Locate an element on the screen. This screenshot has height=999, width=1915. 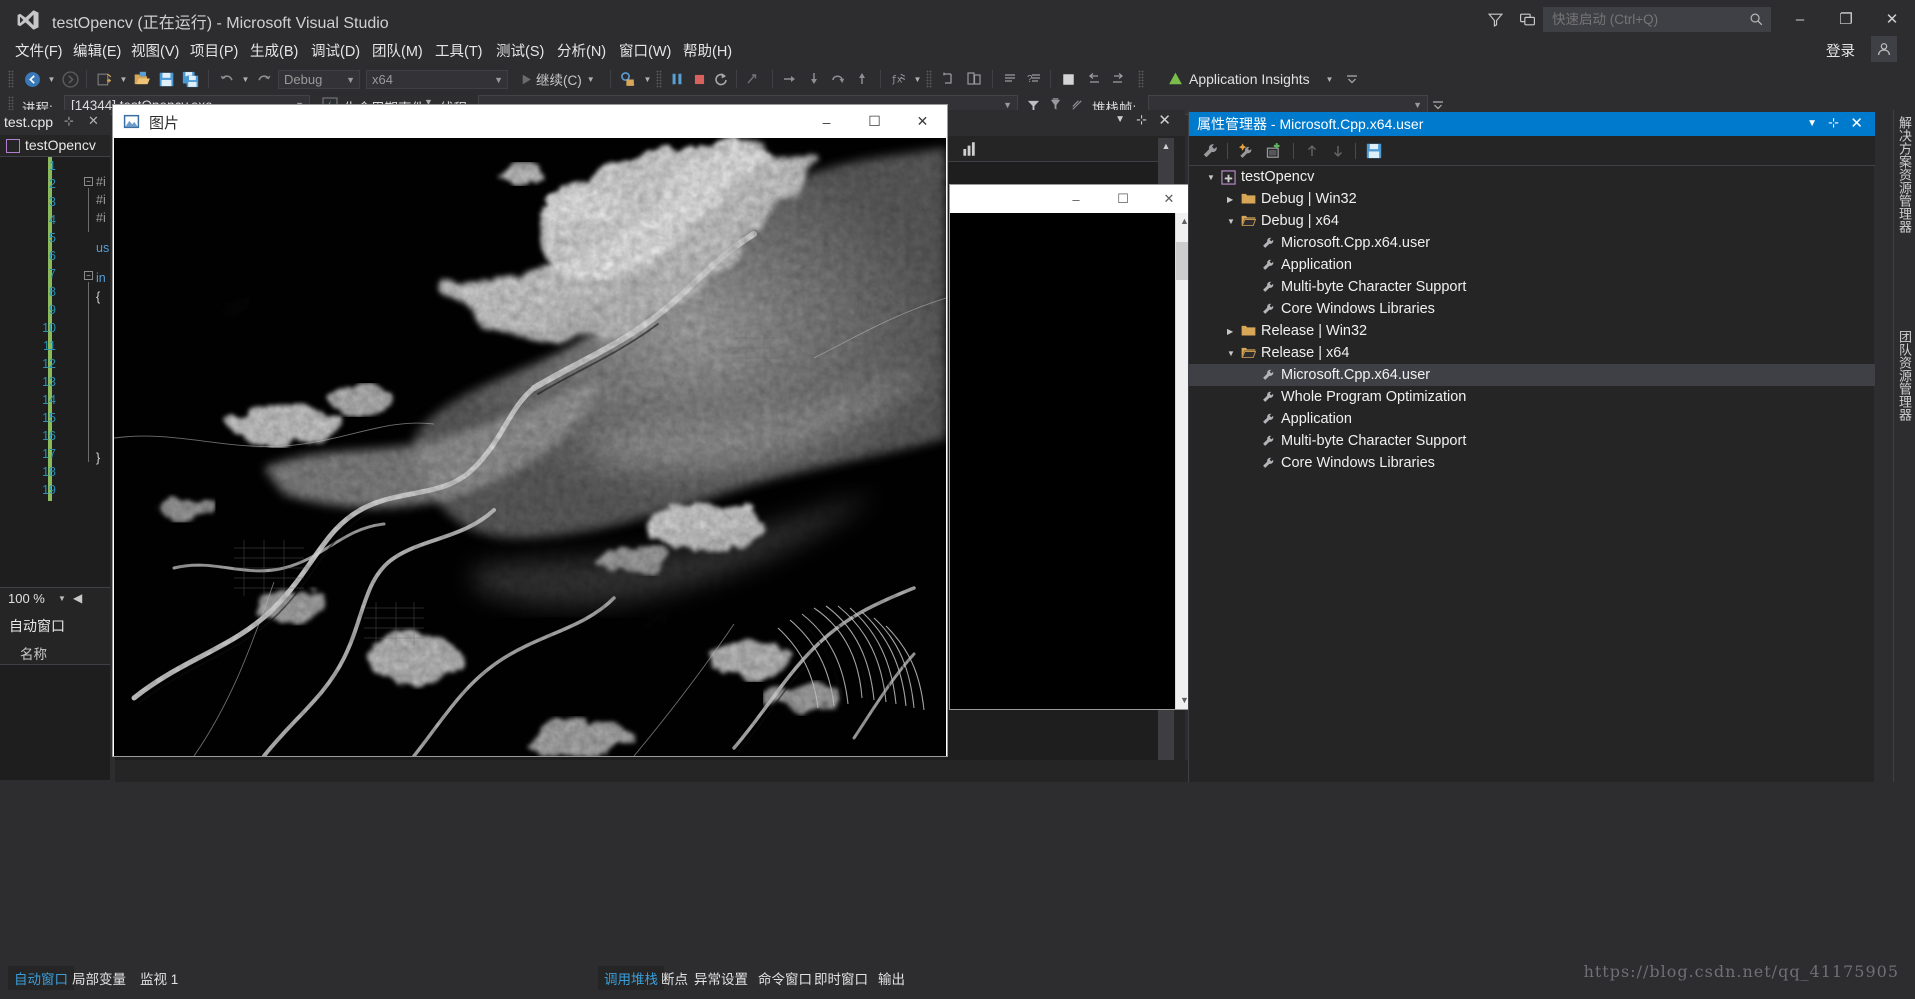
play-icon is located at coordinates (526, 79).